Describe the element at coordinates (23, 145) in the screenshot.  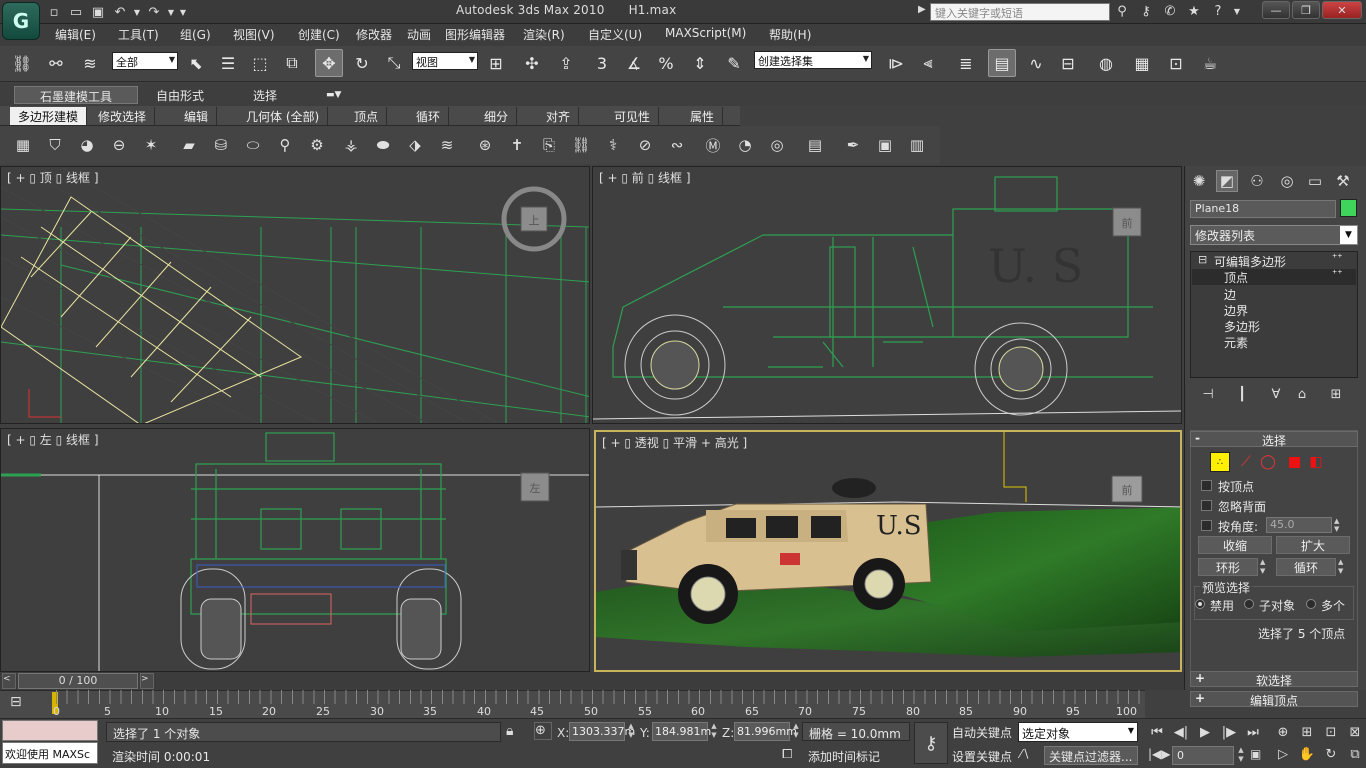
I see `box-icon: ▦` at that location.